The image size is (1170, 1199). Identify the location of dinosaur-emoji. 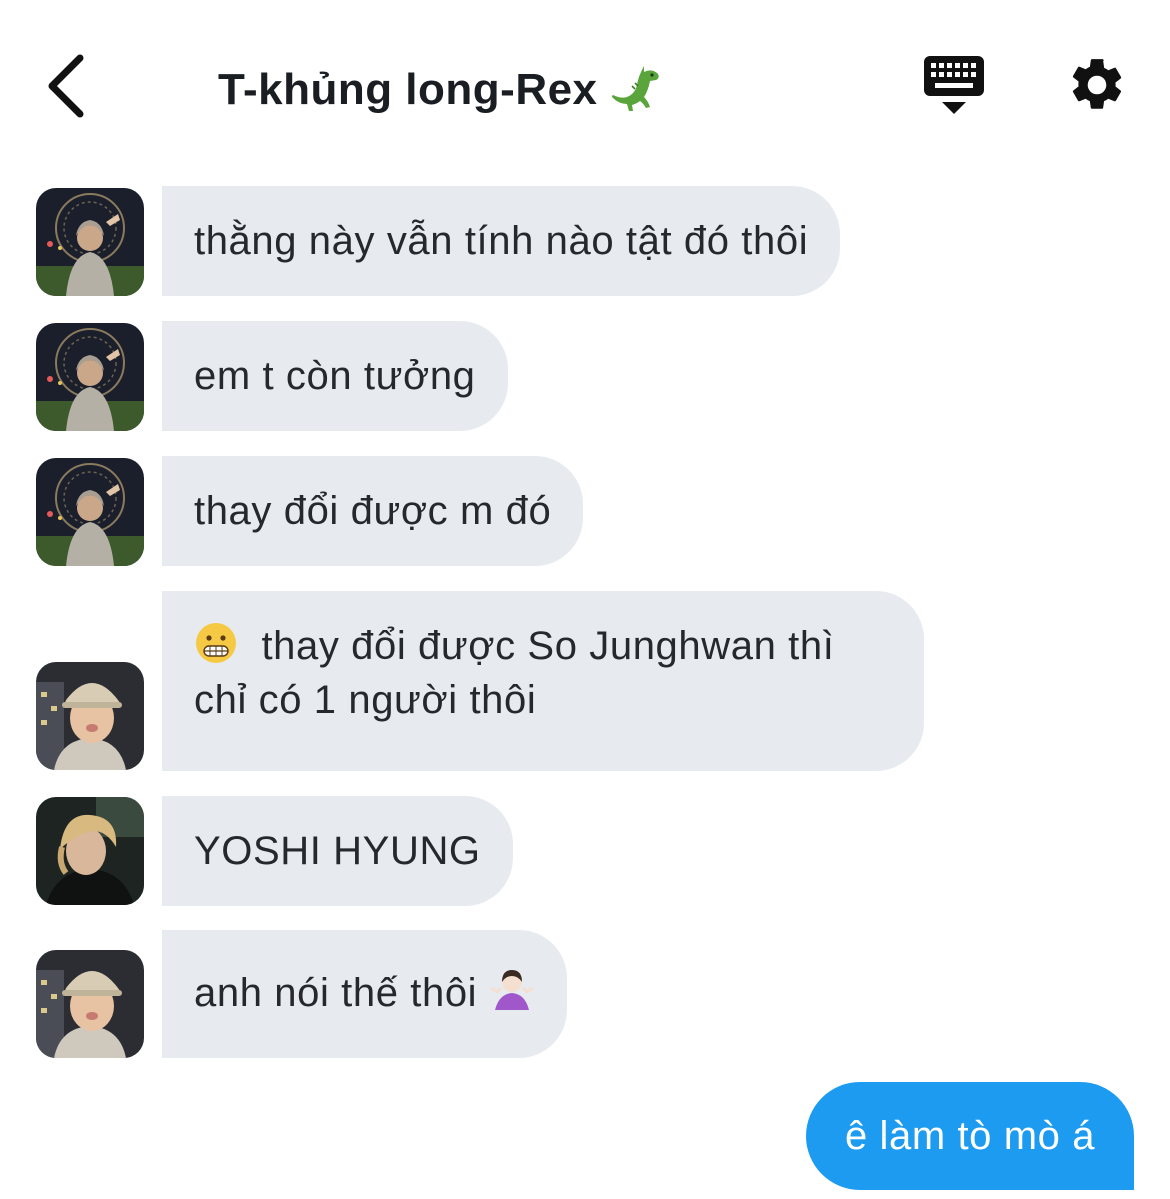
(635, 88).